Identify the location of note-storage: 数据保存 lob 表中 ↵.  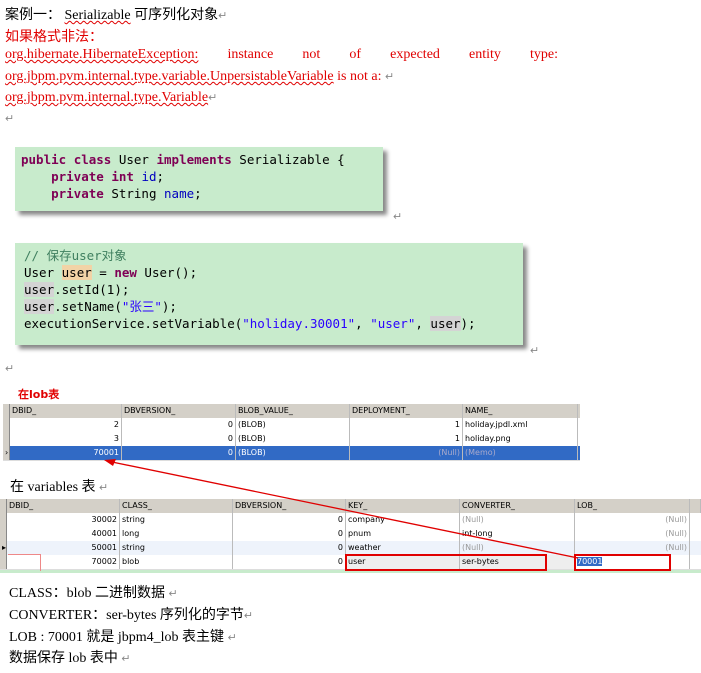
(70, 658).